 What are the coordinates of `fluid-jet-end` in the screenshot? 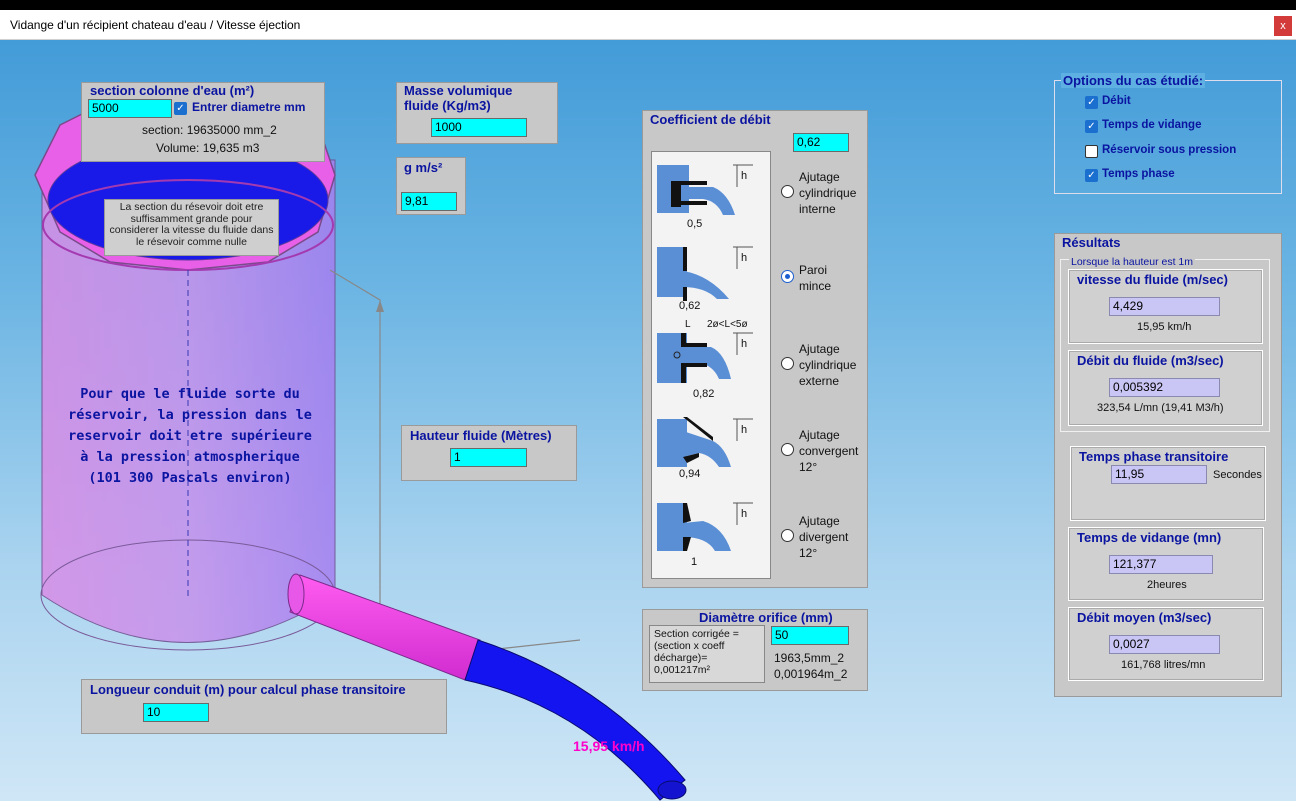 It's located at (672, 790).